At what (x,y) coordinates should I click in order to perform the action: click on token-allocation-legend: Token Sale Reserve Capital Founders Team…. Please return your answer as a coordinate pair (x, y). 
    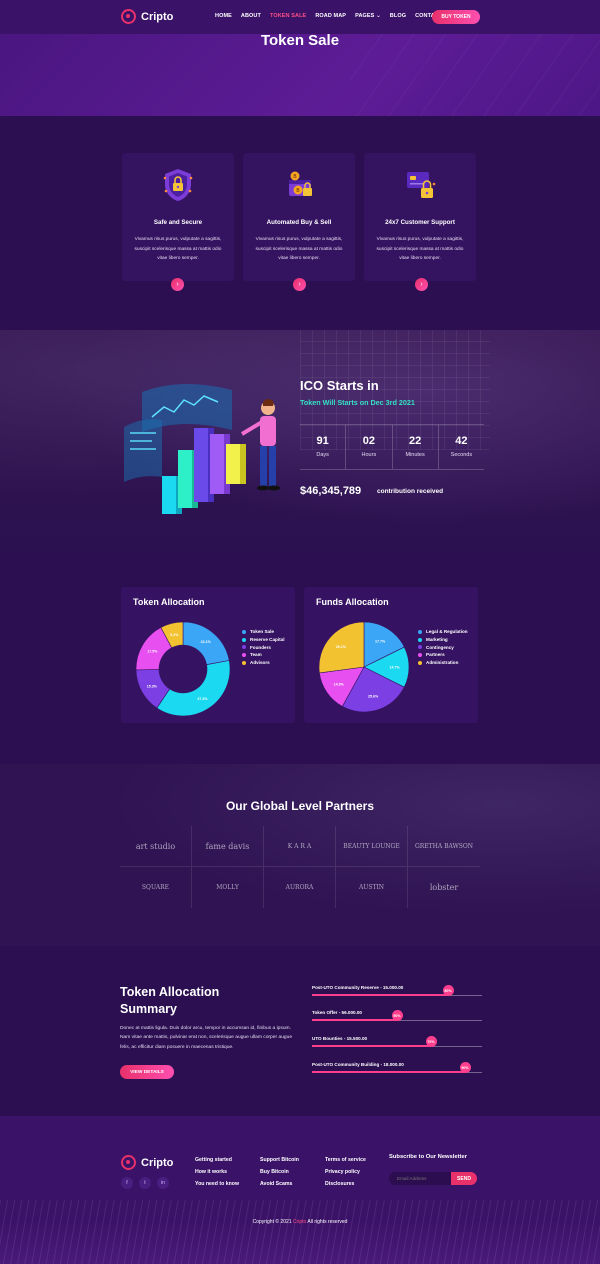
    Looking at the image, I should click on (263, 647).